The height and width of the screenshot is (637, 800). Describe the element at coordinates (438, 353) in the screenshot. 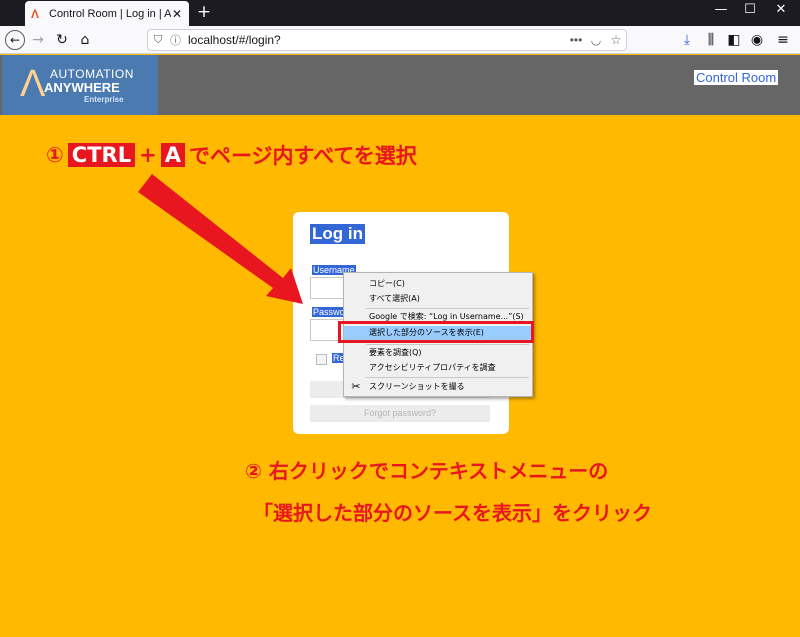

I see `menu-item-inspect: 要素を調査(Q)` at that location.